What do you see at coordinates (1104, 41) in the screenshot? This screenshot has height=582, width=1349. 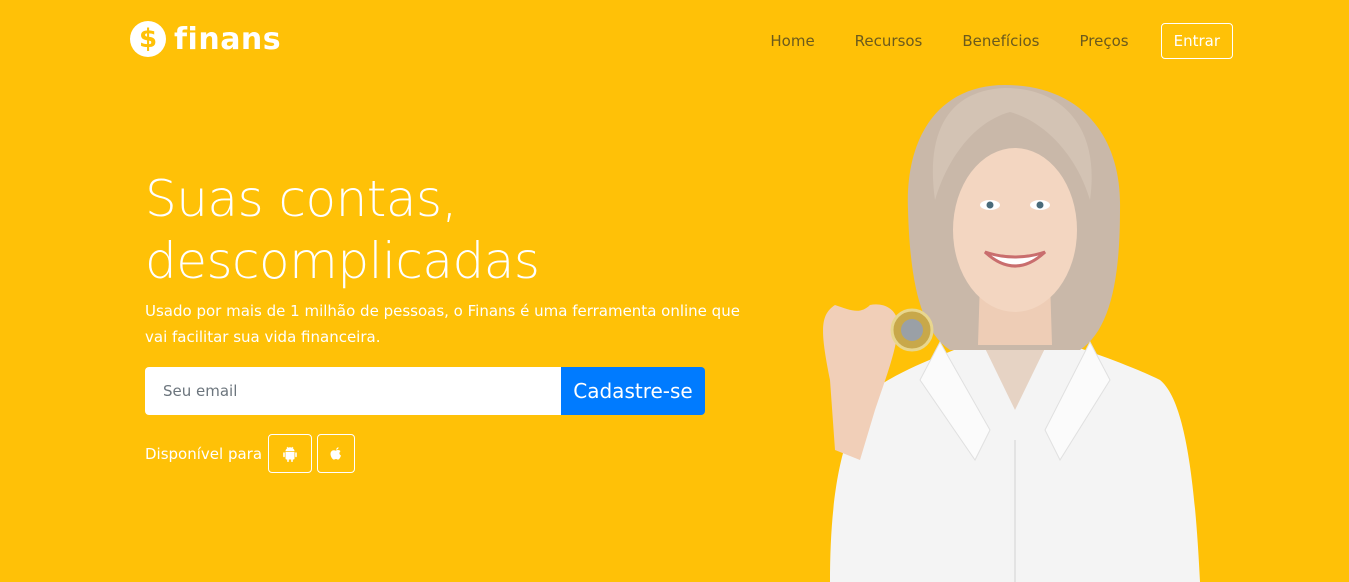 I see `nav-link-precos: Preços` at bounding box center [1104, 41].